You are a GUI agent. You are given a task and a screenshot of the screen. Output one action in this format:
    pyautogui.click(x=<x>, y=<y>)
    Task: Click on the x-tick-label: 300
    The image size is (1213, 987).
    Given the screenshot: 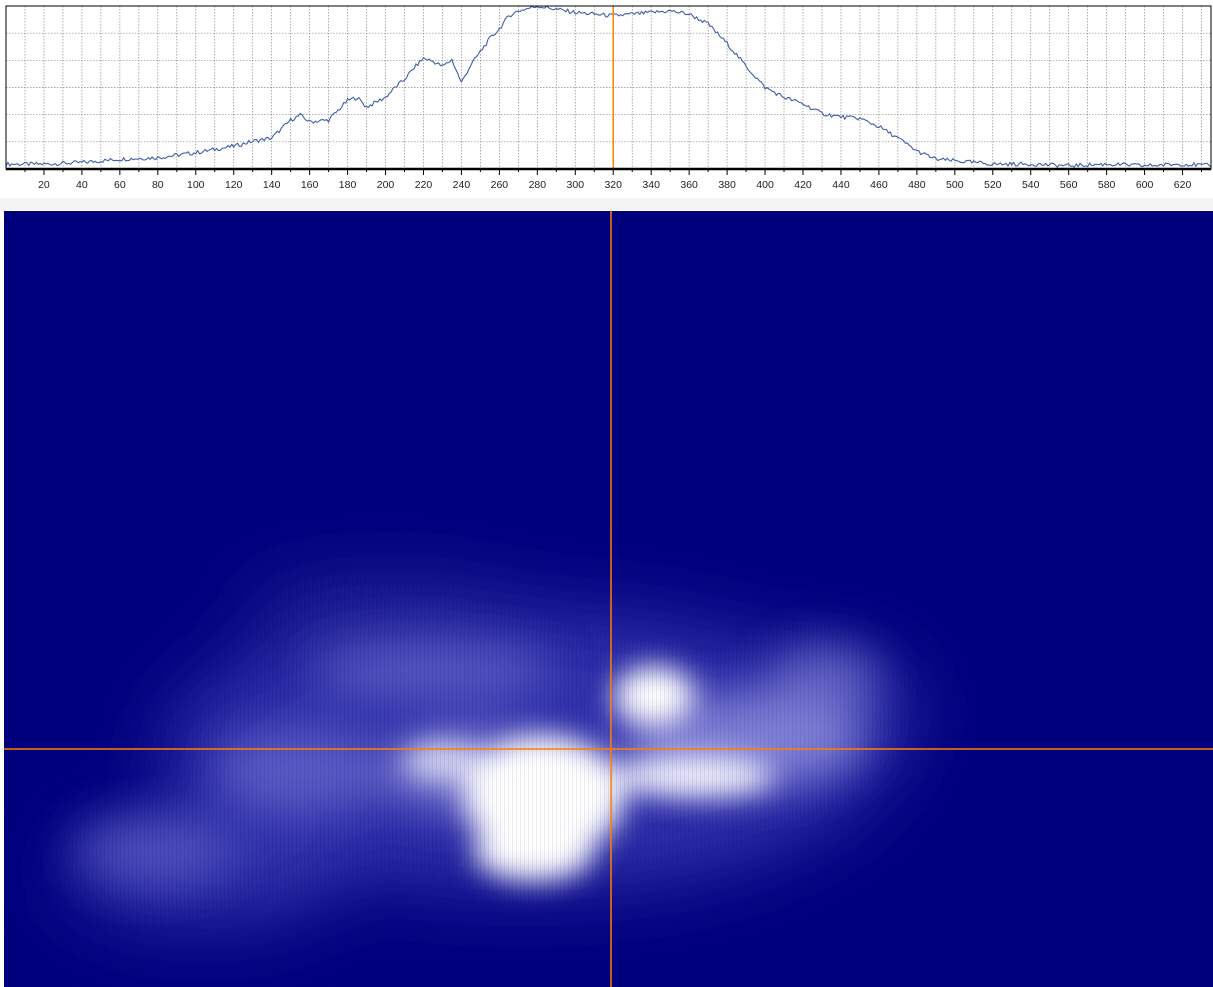 What is the action you would take?
    pyautogui.click(x=576, y=185)
    